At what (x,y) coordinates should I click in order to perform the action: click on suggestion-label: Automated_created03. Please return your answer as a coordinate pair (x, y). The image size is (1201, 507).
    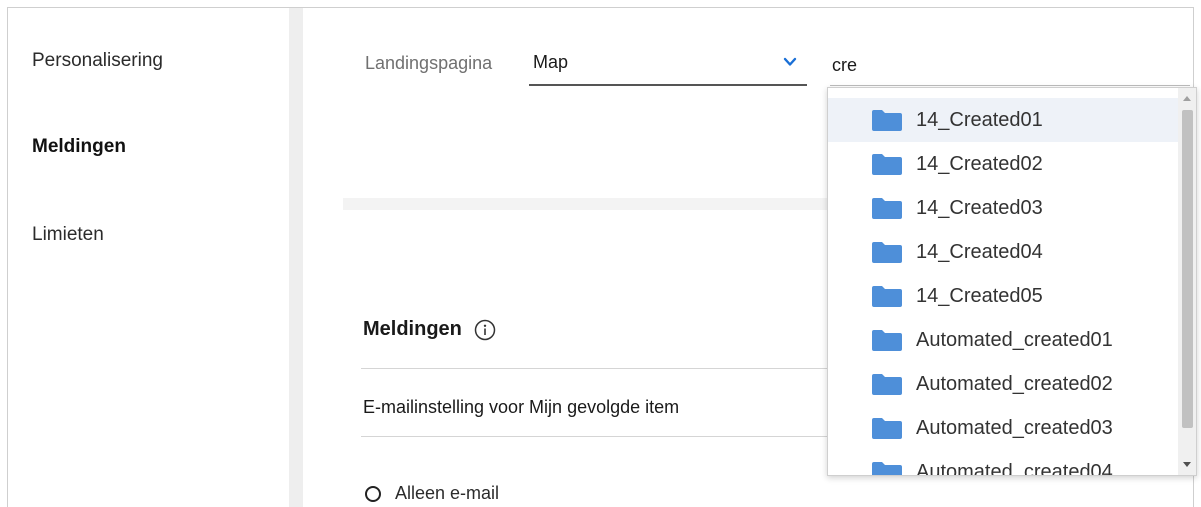
    Looking at the image, I should click on (1014, 427).